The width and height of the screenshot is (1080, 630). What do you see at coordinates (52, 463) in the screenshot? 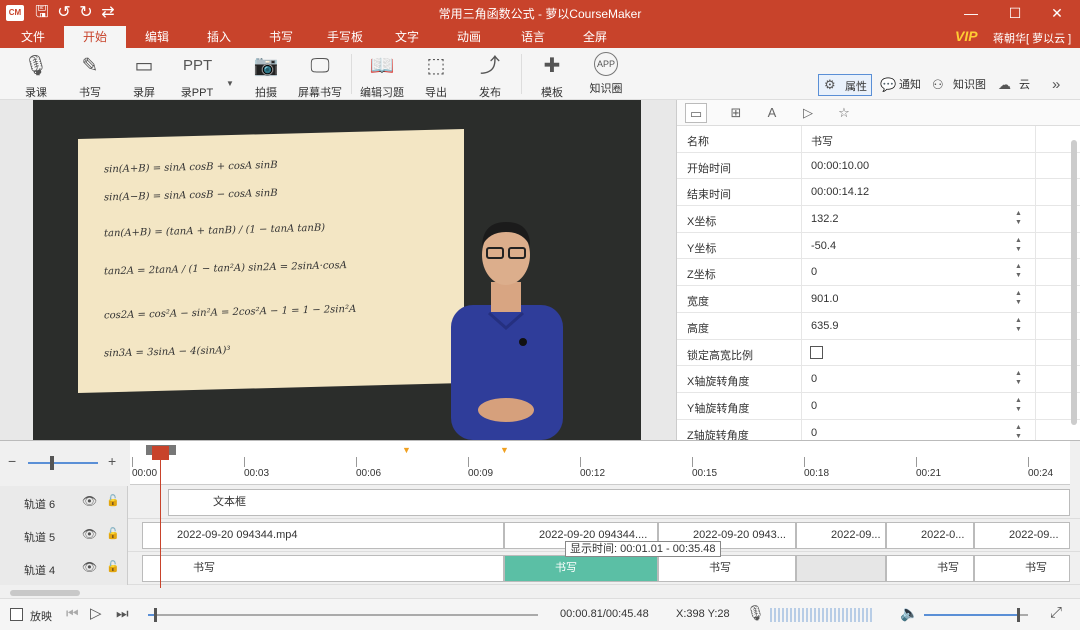
I see `zoom-slider-thumb` at bounding box center [52, 463].